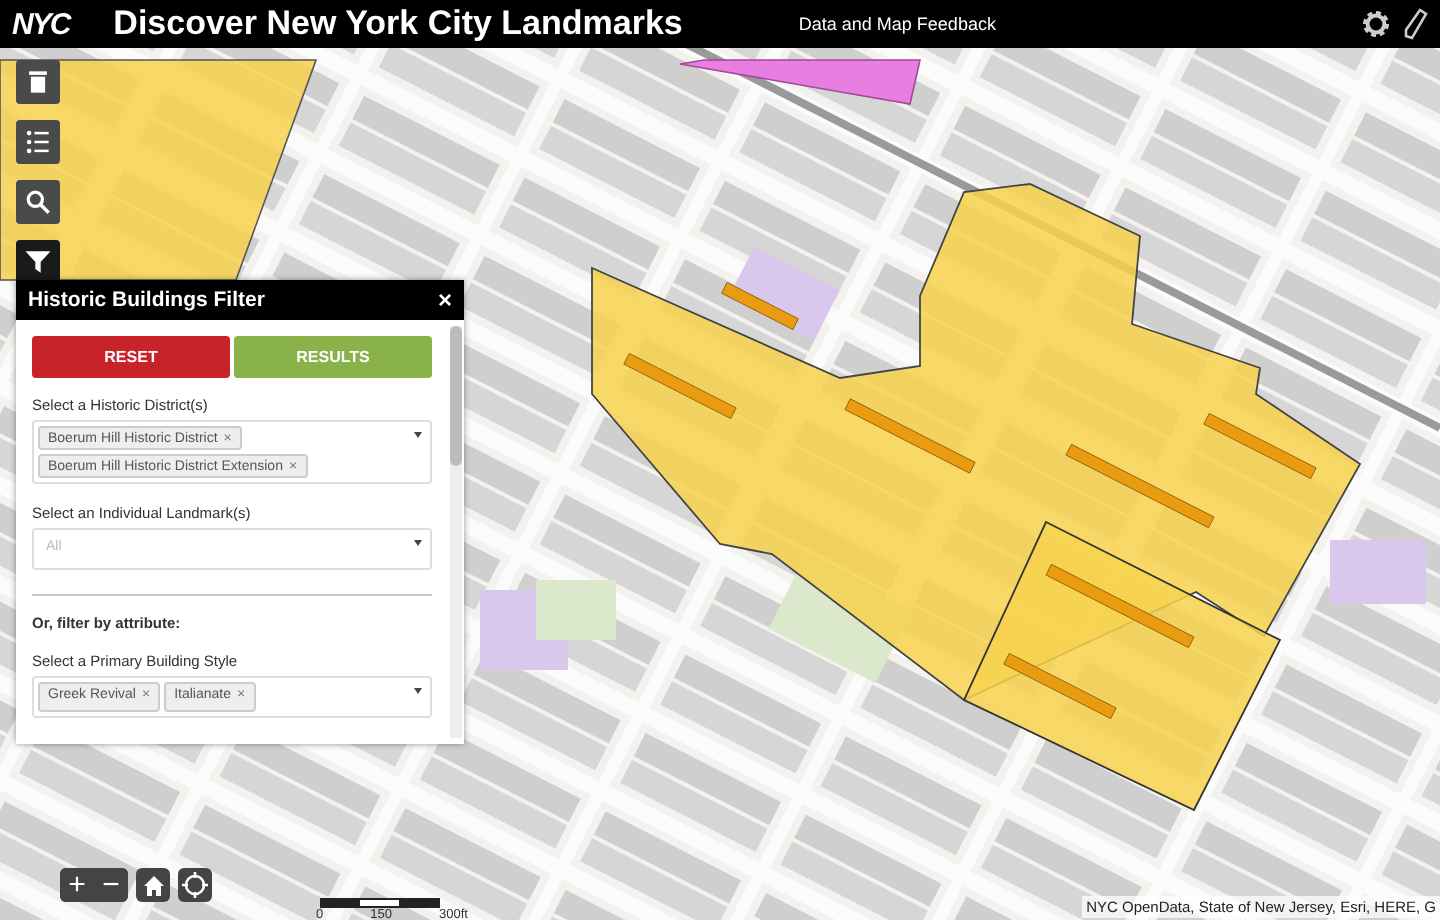 This screenshot has height=920, width=1440. I want to click on reset-button: RESET, so click(131, 357).